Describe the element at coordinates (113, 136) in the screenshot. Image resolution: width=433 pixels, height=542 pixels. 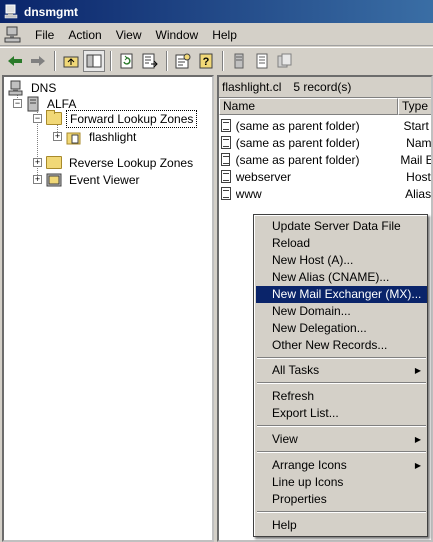
I see `tree-label: flashlight` at that location.